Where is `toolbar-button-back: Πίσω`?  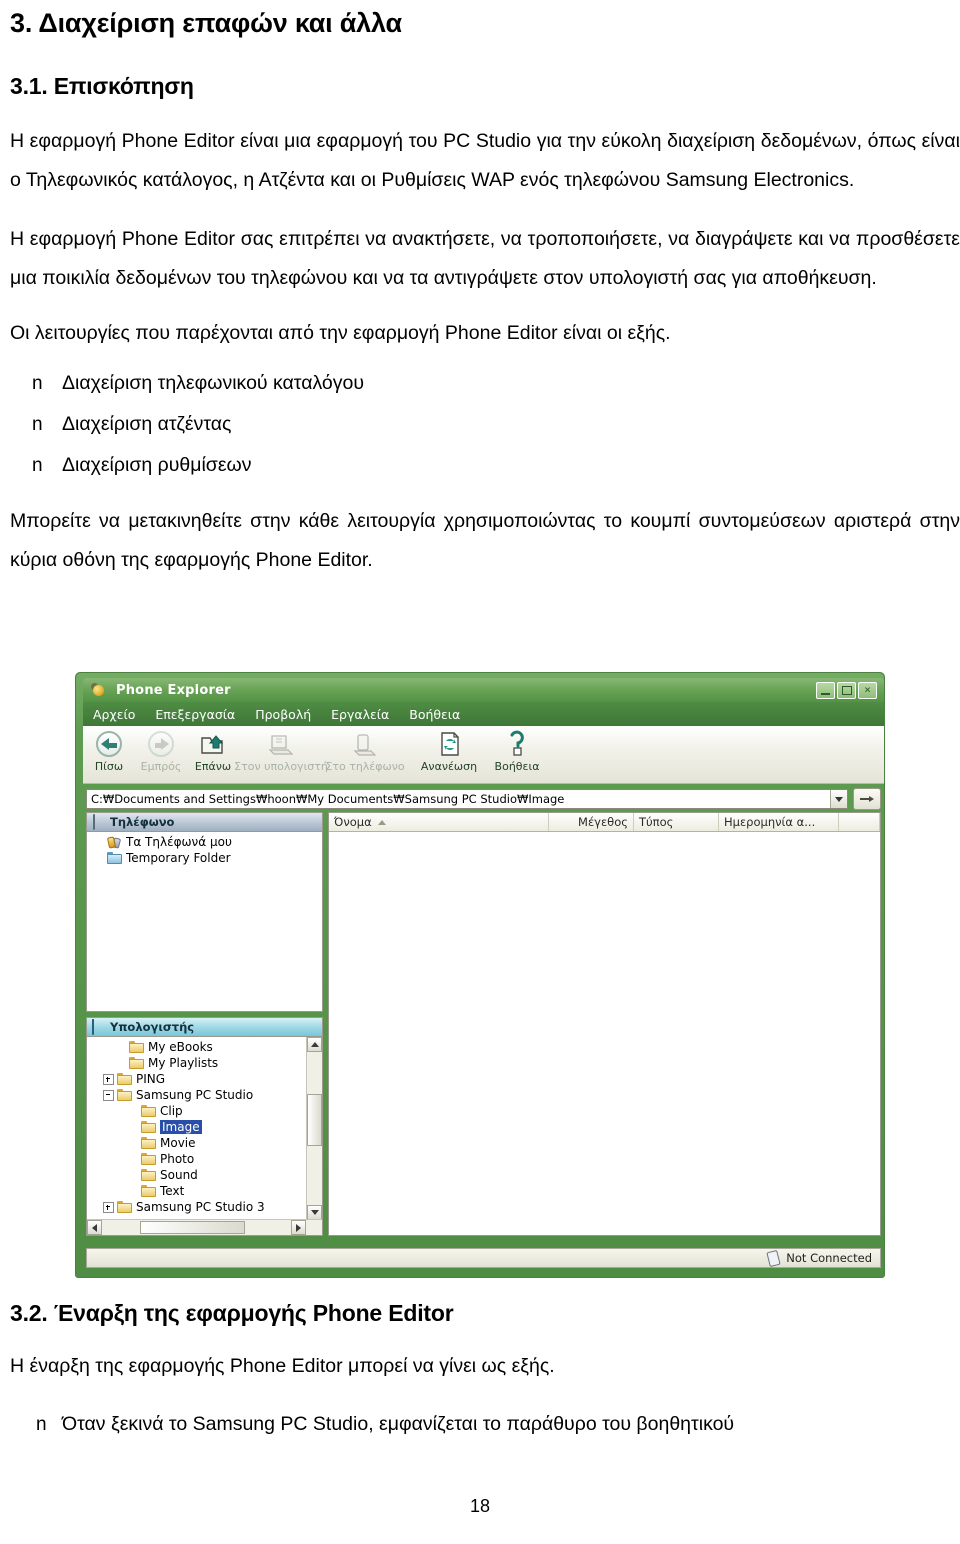
toolbar-button-back: Πίσω is located at coordinates (109, 751).